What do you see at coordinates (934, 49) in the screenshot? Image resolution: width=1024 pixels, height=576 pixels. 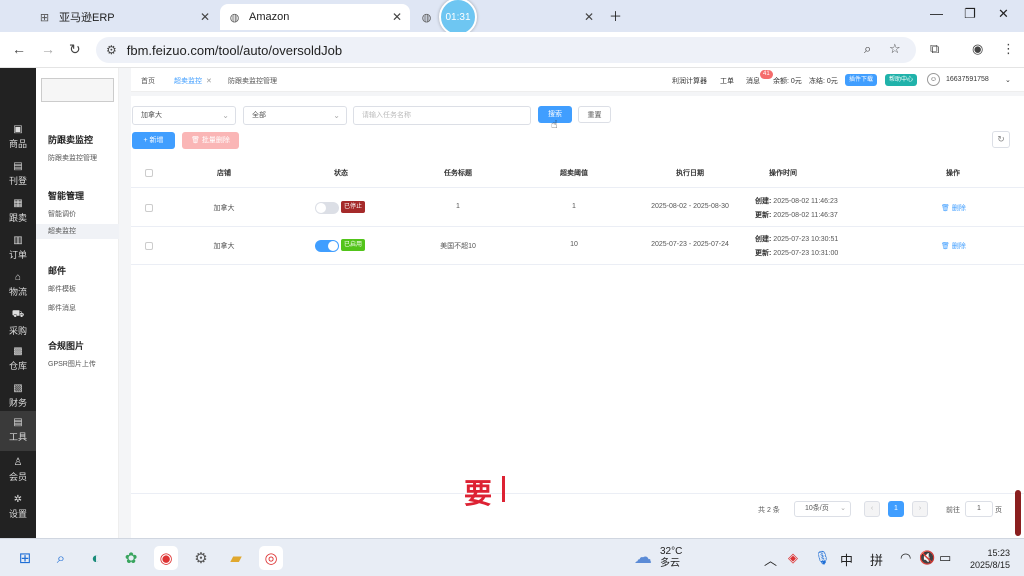 I see `extensions-icon: ⧉` at bounding box center [934, 49].